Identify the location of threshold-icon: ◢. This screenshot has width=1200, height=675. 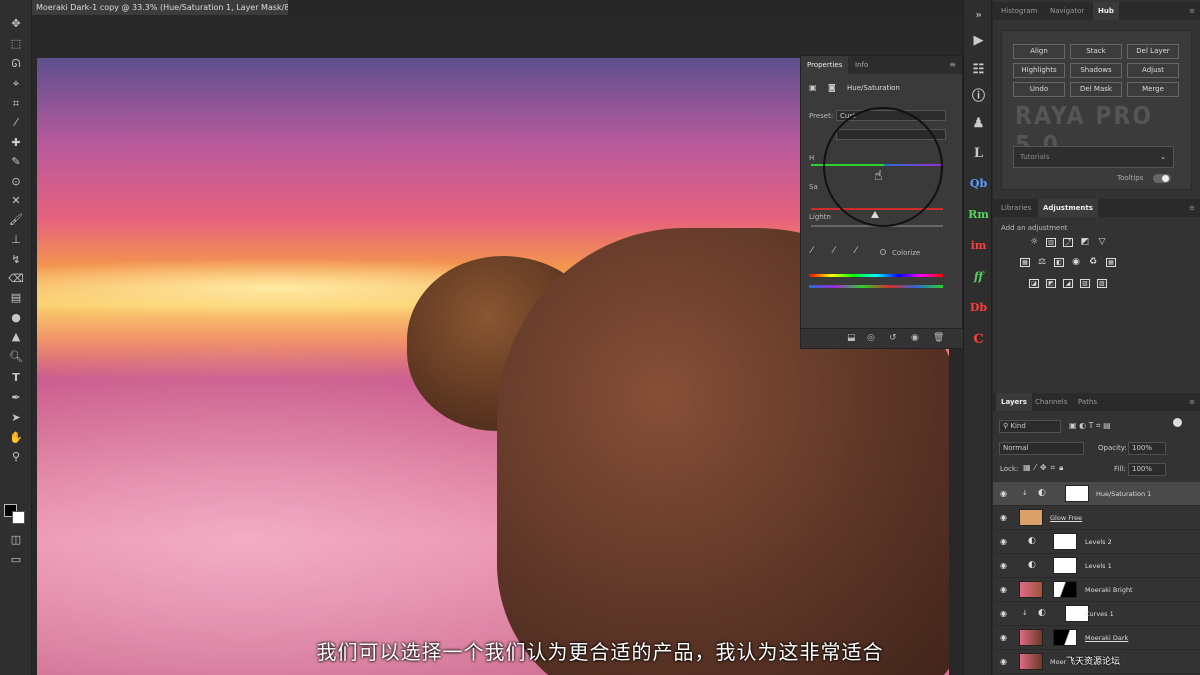
(1068, 283).